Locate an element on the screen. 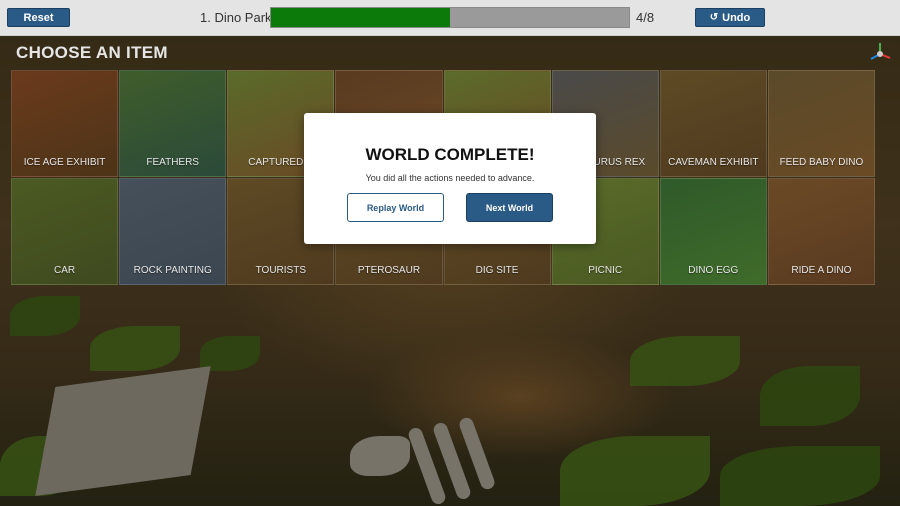 The height and width of the screenshot is (506, 900). item-tile: RIDE A DINO is located at coordinates (821, 231).